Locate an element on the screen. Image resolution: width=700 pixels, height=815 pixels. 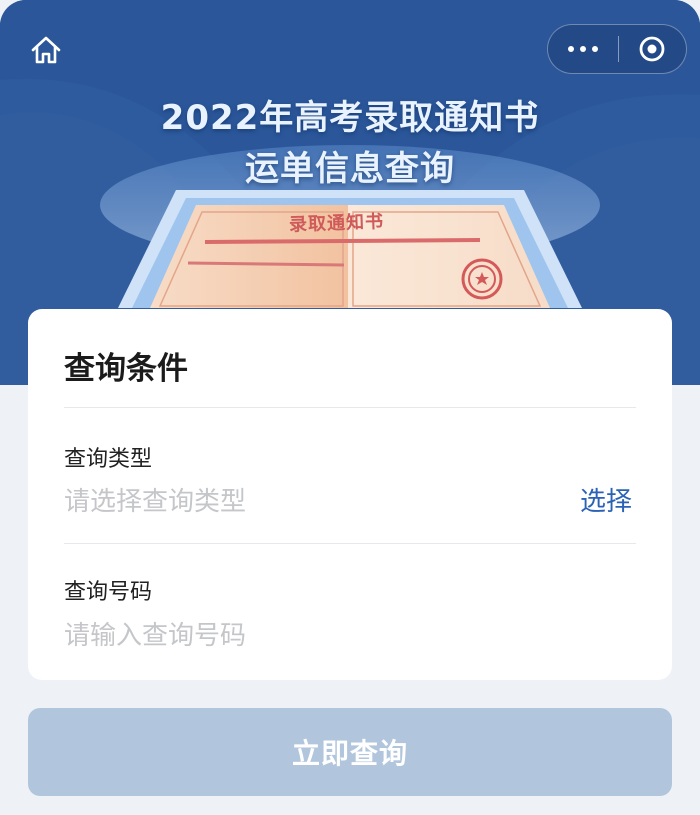
query-type-label: 查询类型 is located at coordinates (108, 459).